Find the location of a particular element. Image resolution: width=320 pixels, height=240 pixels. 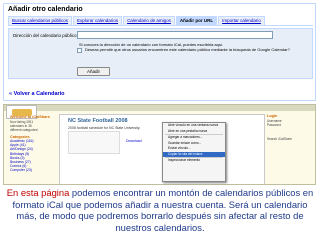

panel-title: Añadir otro calendario is located at coordinates (45, 9).